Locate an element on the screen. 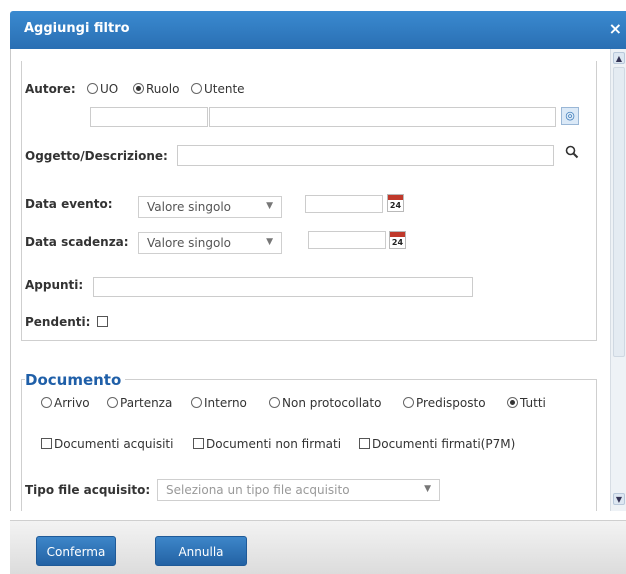 This screenshot has height=574, width=626. tipo-file-label: Tipo file acquisito: is located at coordinates (88, 490).